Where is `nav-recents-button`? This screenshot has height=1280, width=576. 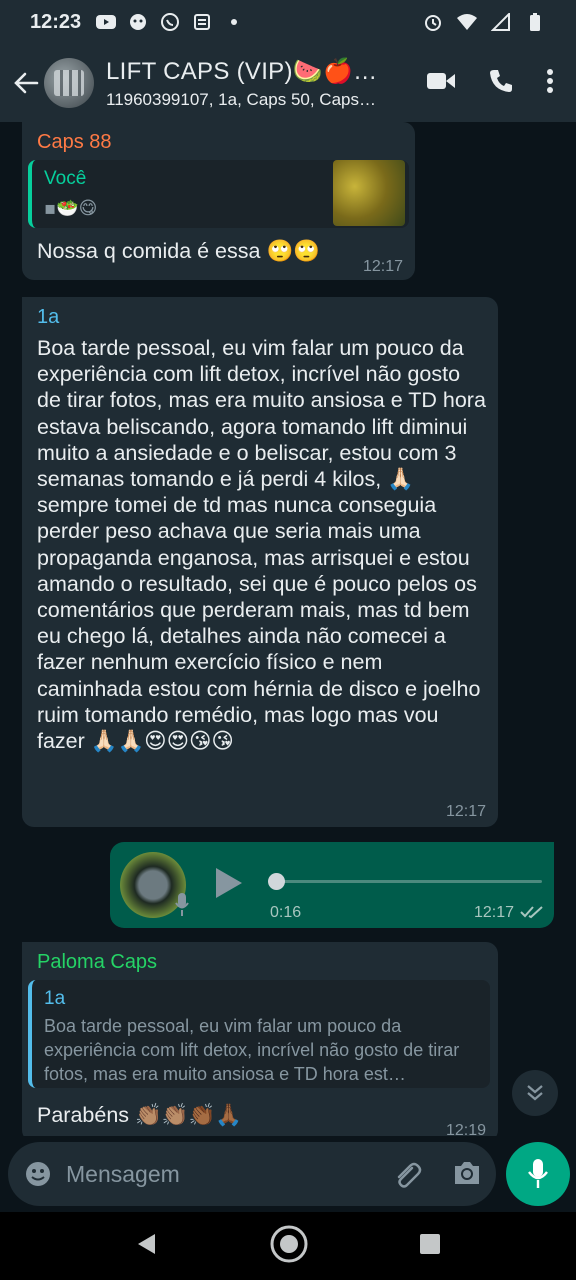
nav-recents-button is located at coordinates (430, 1246).